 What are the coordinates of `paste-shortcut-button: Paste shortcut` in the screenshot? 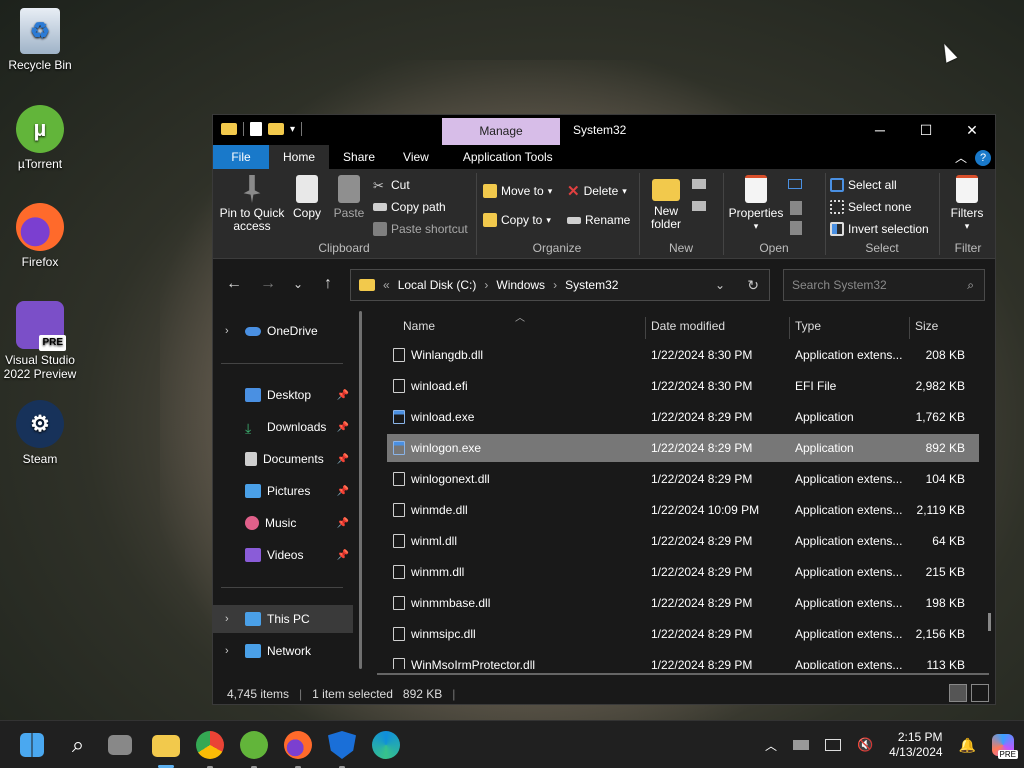 It's located at (420, 229).